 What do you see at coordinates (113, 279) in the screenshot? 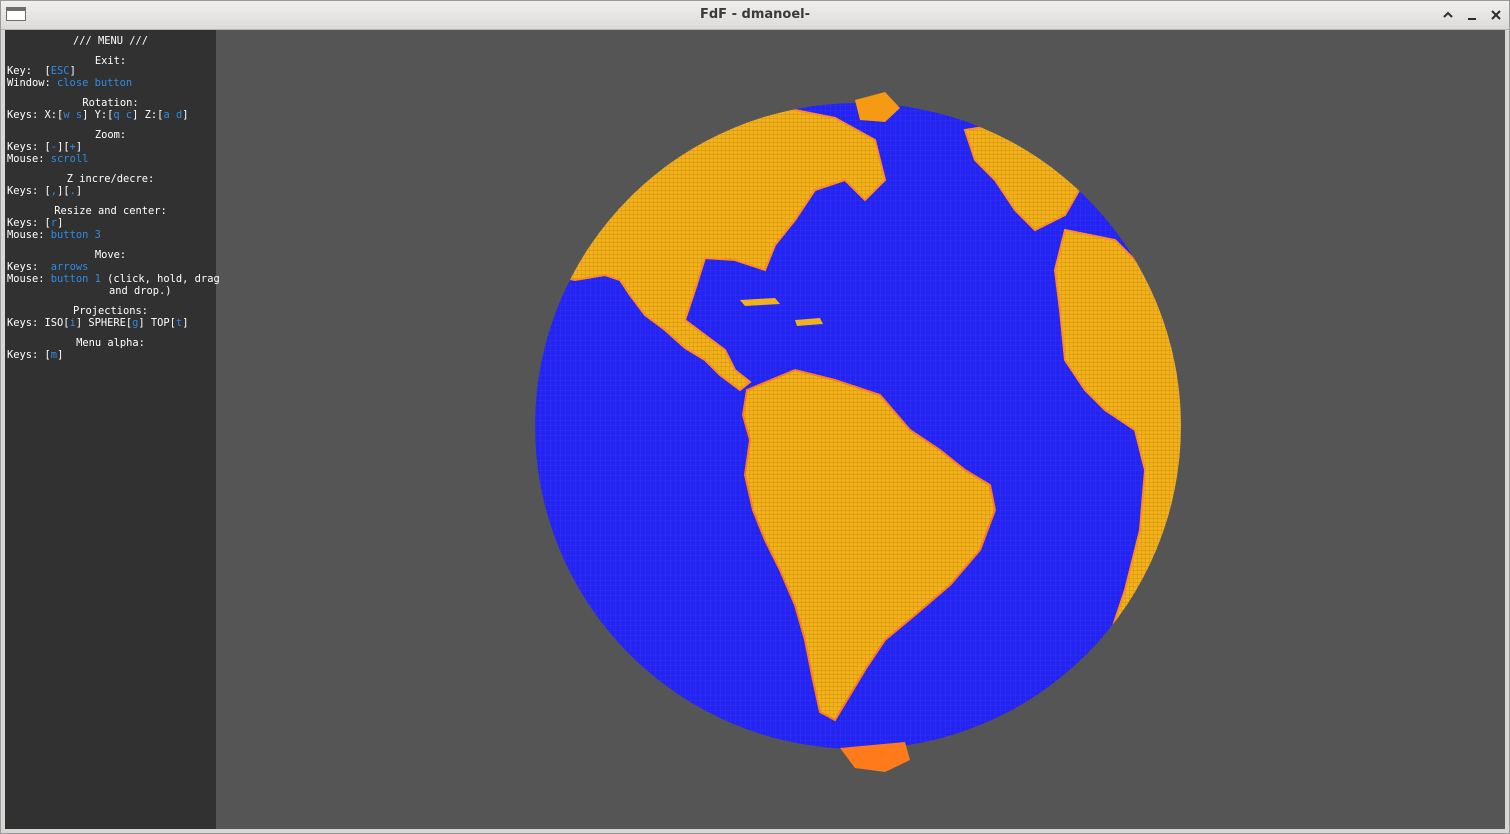
I see `move-mouse-line: Mouse: button 1 (click, hold, drag` at bounding box center [113, 279].